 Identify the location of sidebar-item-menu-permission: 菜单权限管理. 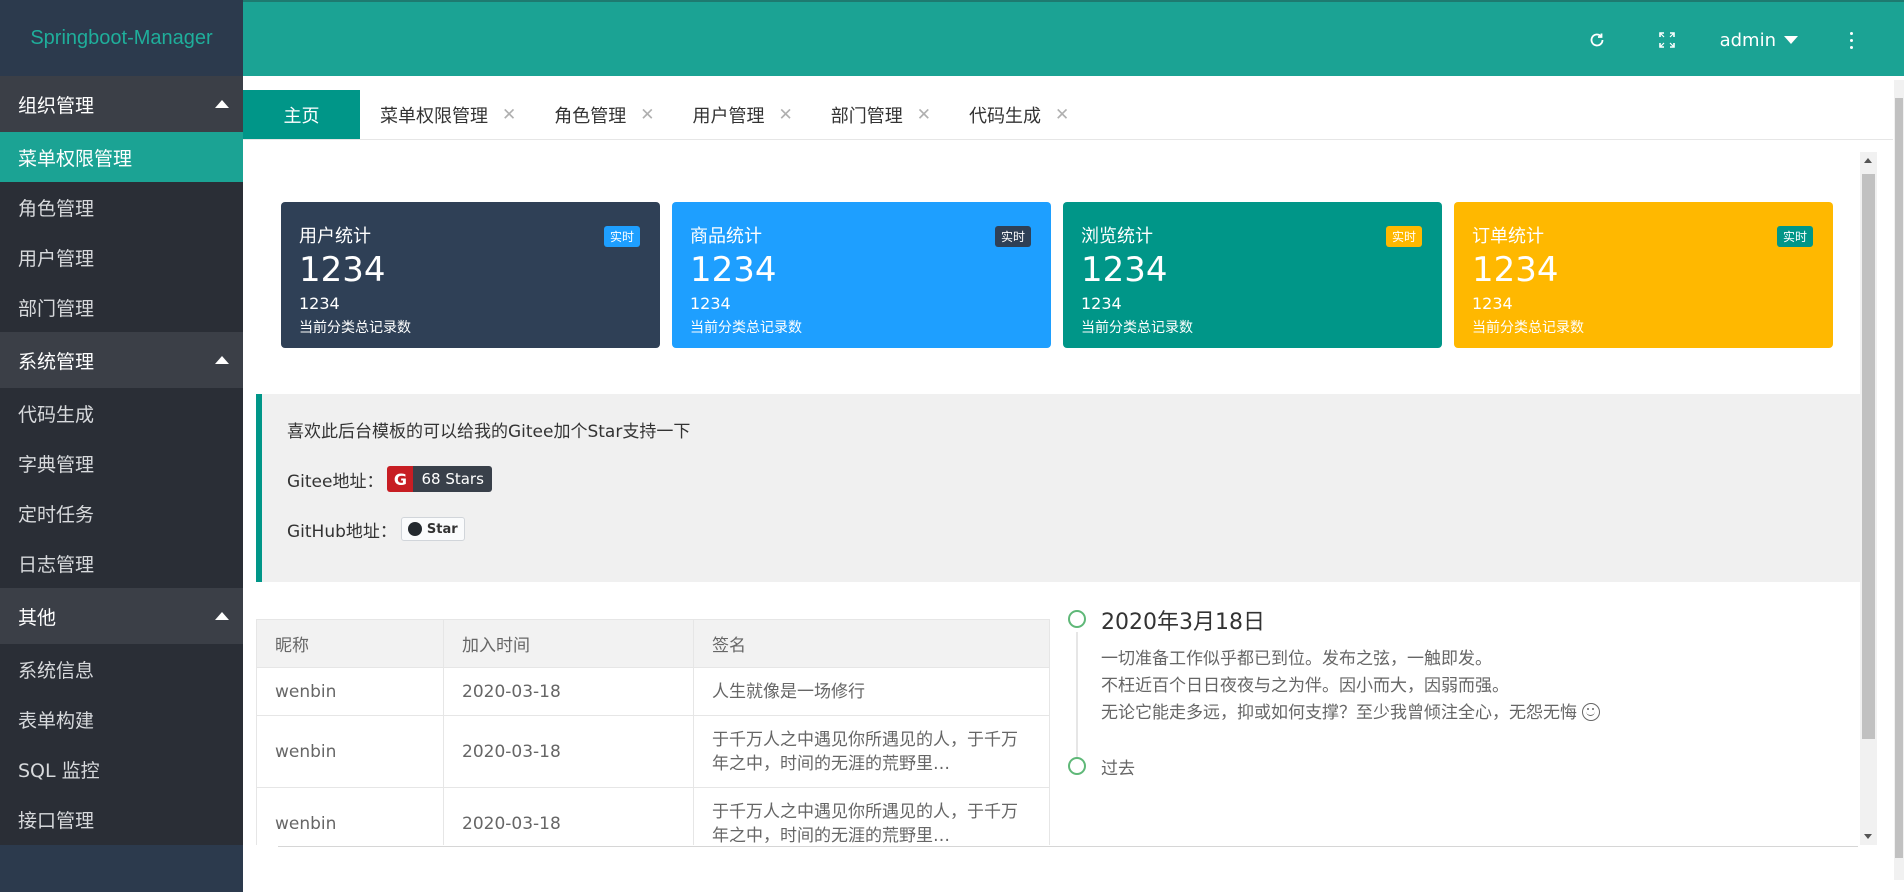
(121, 157).